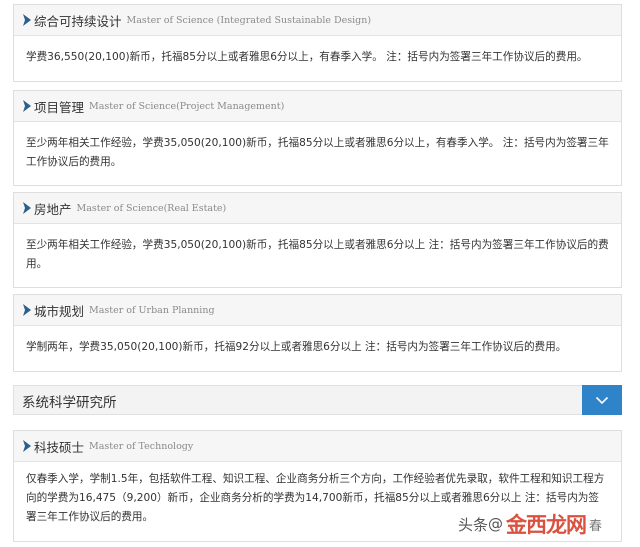  What do you see at coordinates (59, 447) in the screenshot?
I see `program-title: 科技硕士` at bounding box center [59, 447].